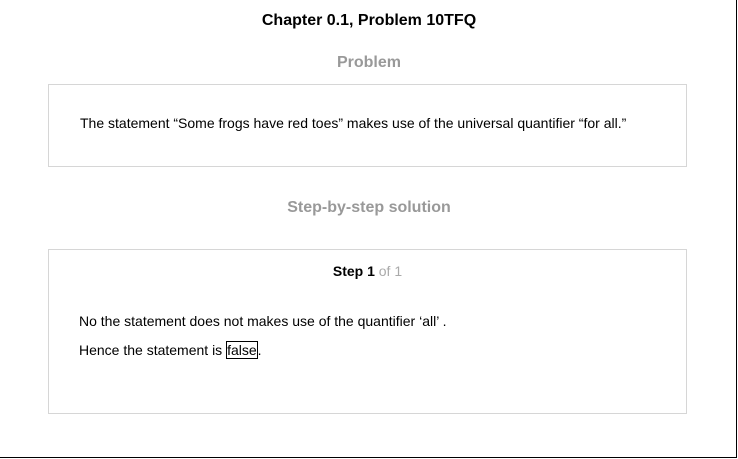  What do you see at coordinates (390, 271) in the screenshot?
I see `step-count: of 1` at bounding box center [390, 271].